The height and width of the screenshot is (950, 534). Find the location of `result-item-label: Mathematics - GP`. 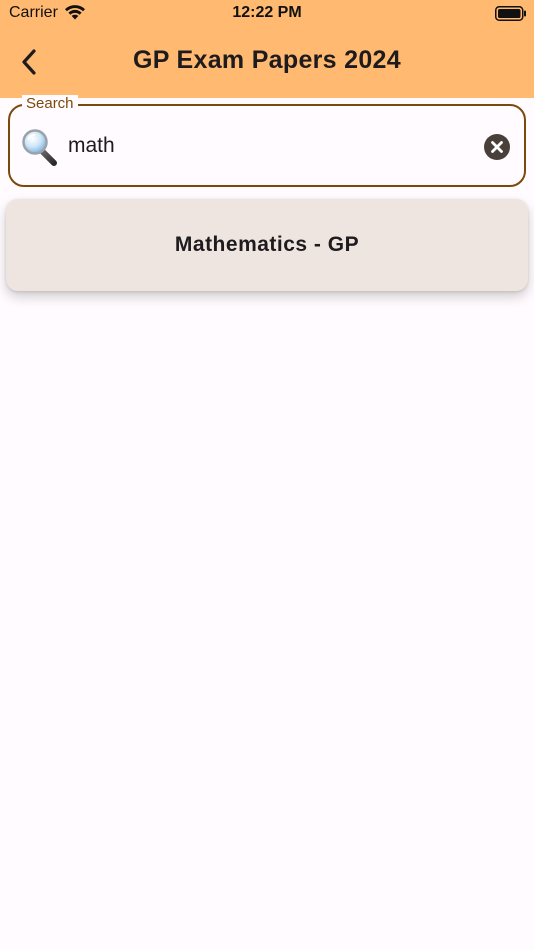

result-item-label: Mathematics - GP is located at coordinates (267, 244).